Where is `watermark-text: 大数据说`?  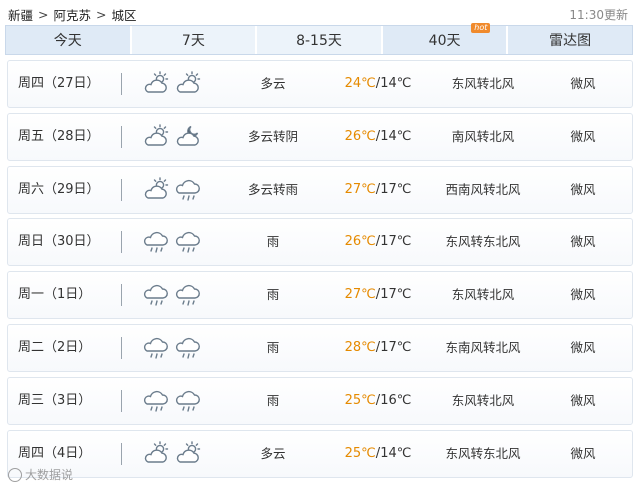
watermark-text: 大数据说 is located at coordinates (49, 475).